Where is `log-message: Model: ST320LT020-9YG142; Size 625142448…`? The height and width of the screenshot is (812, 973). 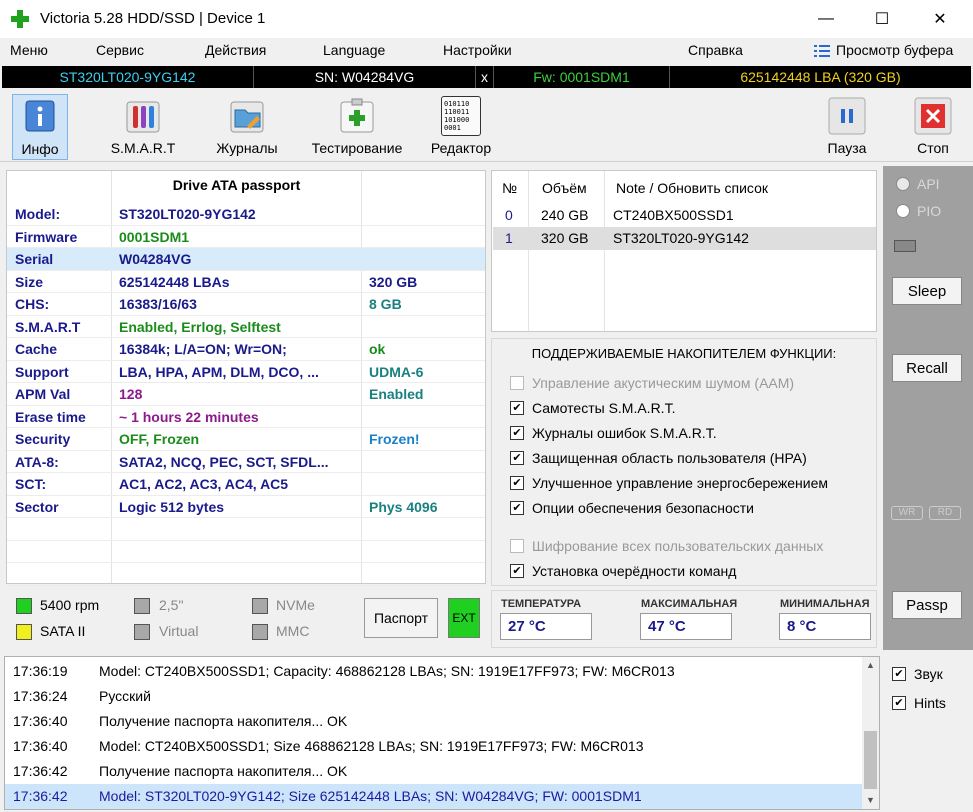
log-message: Model: ST320LT020-9YG142; Size 625142448… is located at coordinates (370, 796).